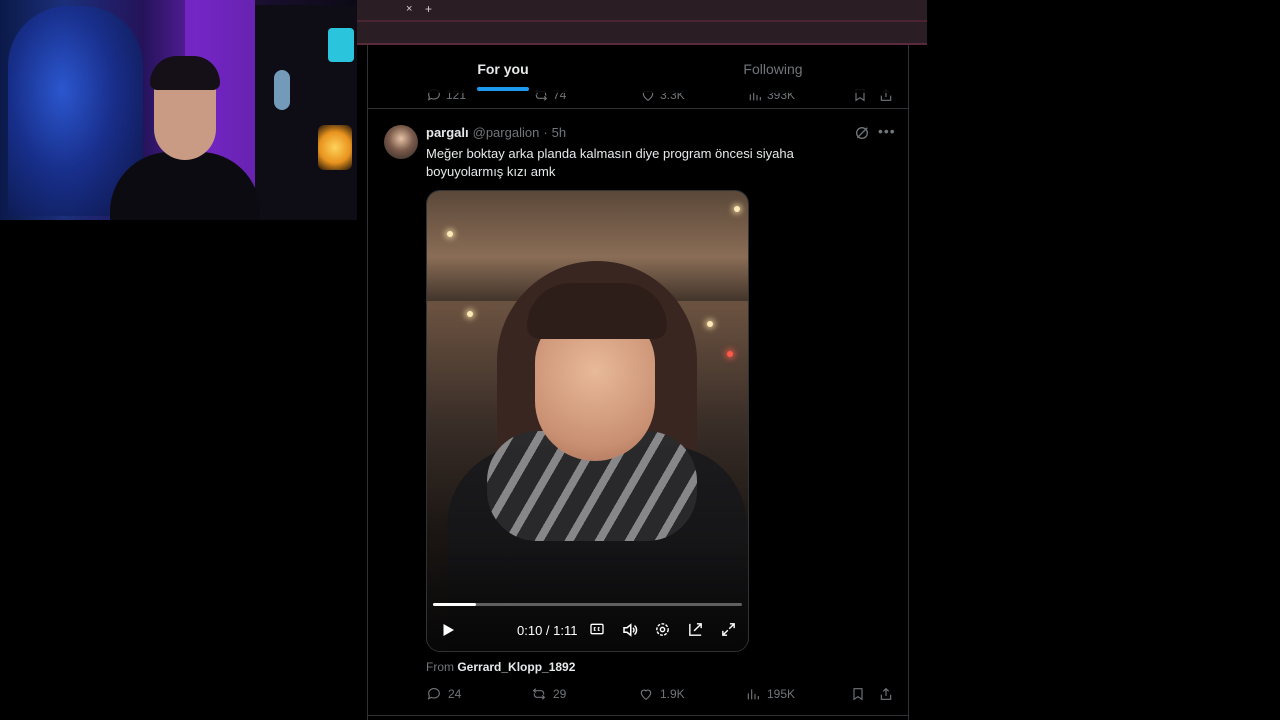  I want to click on like-count: 1.9K, so click(672, 694).